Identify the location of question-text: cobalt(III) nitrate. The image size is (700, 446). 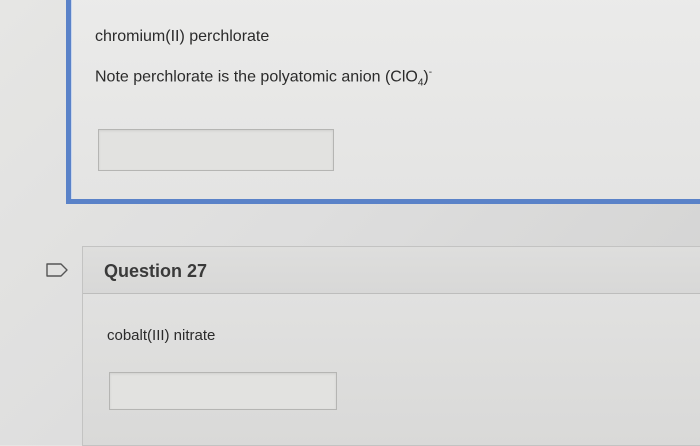
(161, 335).